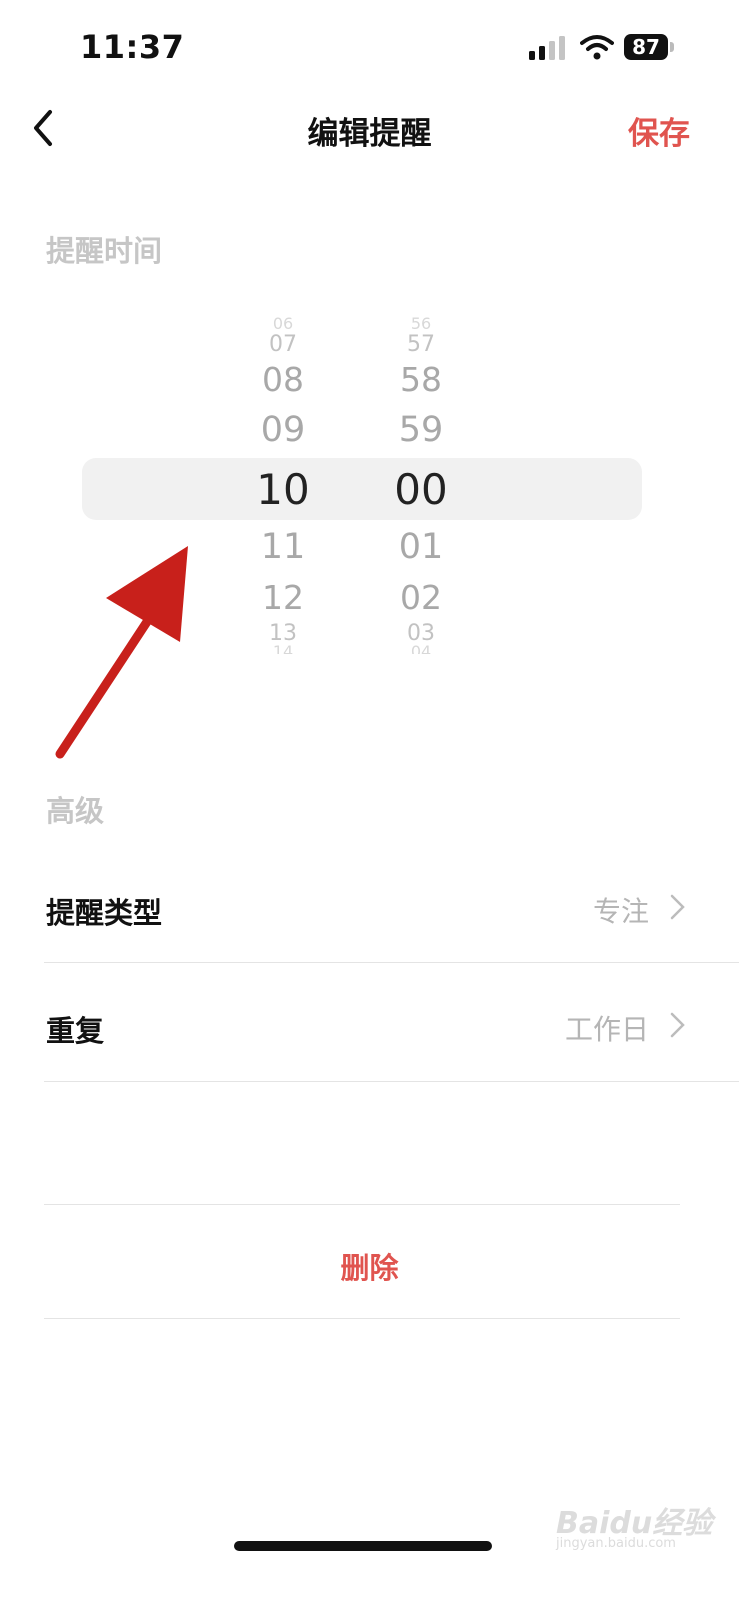 The image size is (739, 1600). I want to click on annotation-arrow-icon, so click(121, 652).